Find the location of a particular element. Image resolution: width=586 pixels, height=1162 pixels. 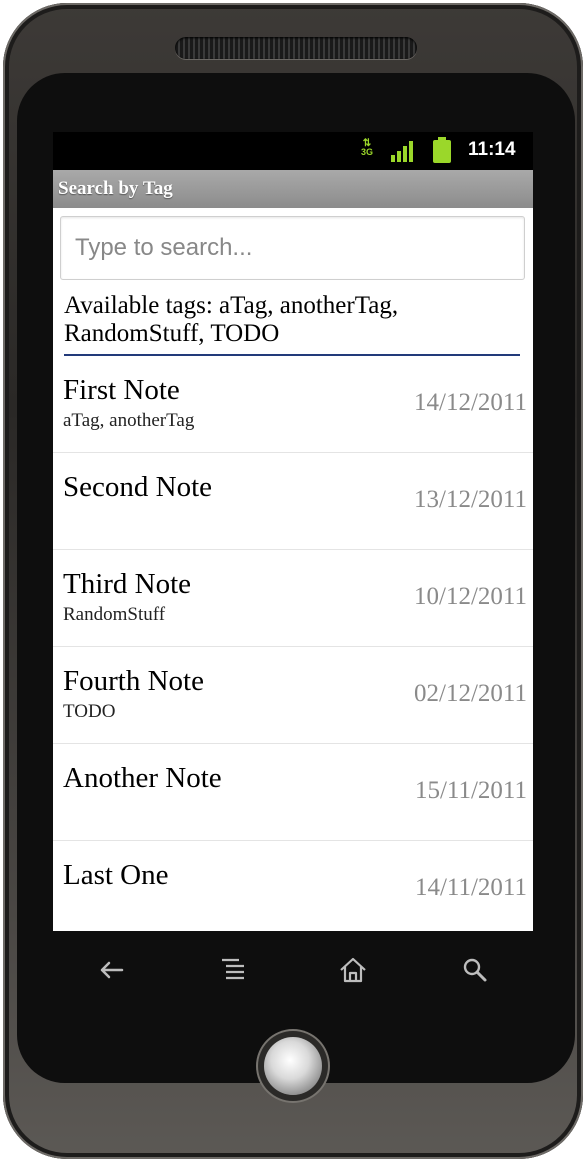

home-icon is located at coordinates (353, 970).